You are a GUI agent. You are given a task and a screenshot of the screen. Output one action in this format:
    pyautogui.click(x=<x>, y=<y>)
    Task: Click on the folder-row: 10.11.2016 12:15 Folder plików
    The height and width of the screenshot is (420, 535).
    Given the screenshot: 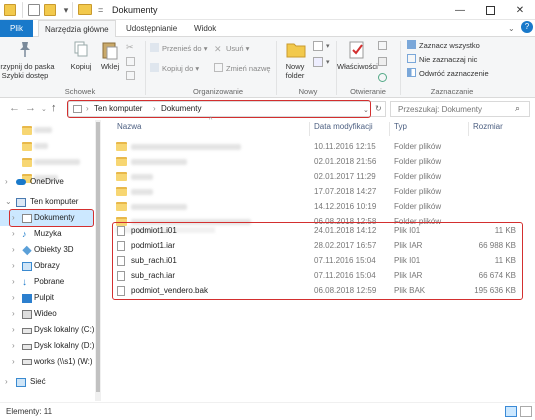 What is the action you would take?
    pyautogui.click(x=323, y=147)
    